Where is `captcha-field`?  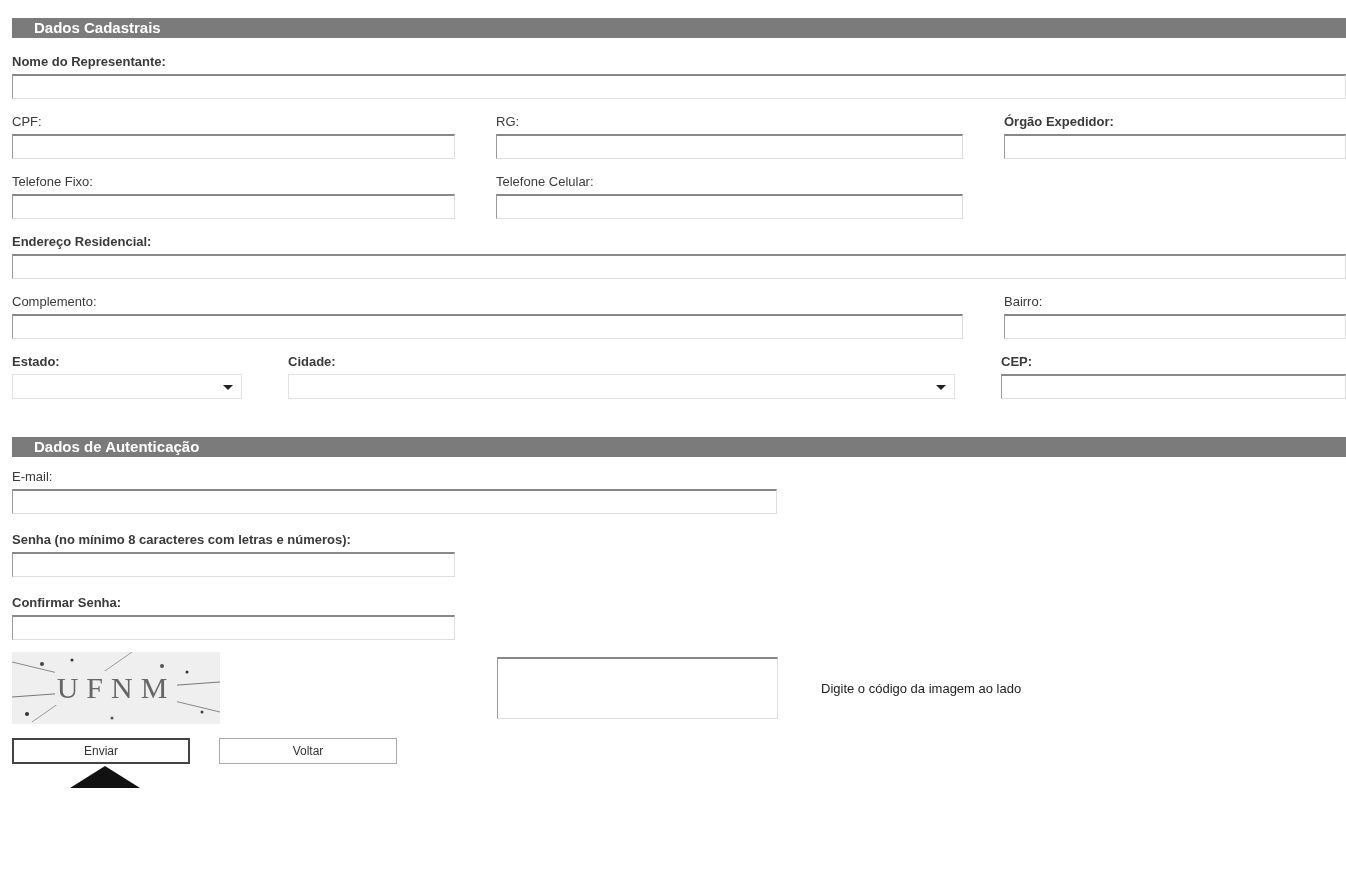 captcha-field is located at coordinates (637, 688).